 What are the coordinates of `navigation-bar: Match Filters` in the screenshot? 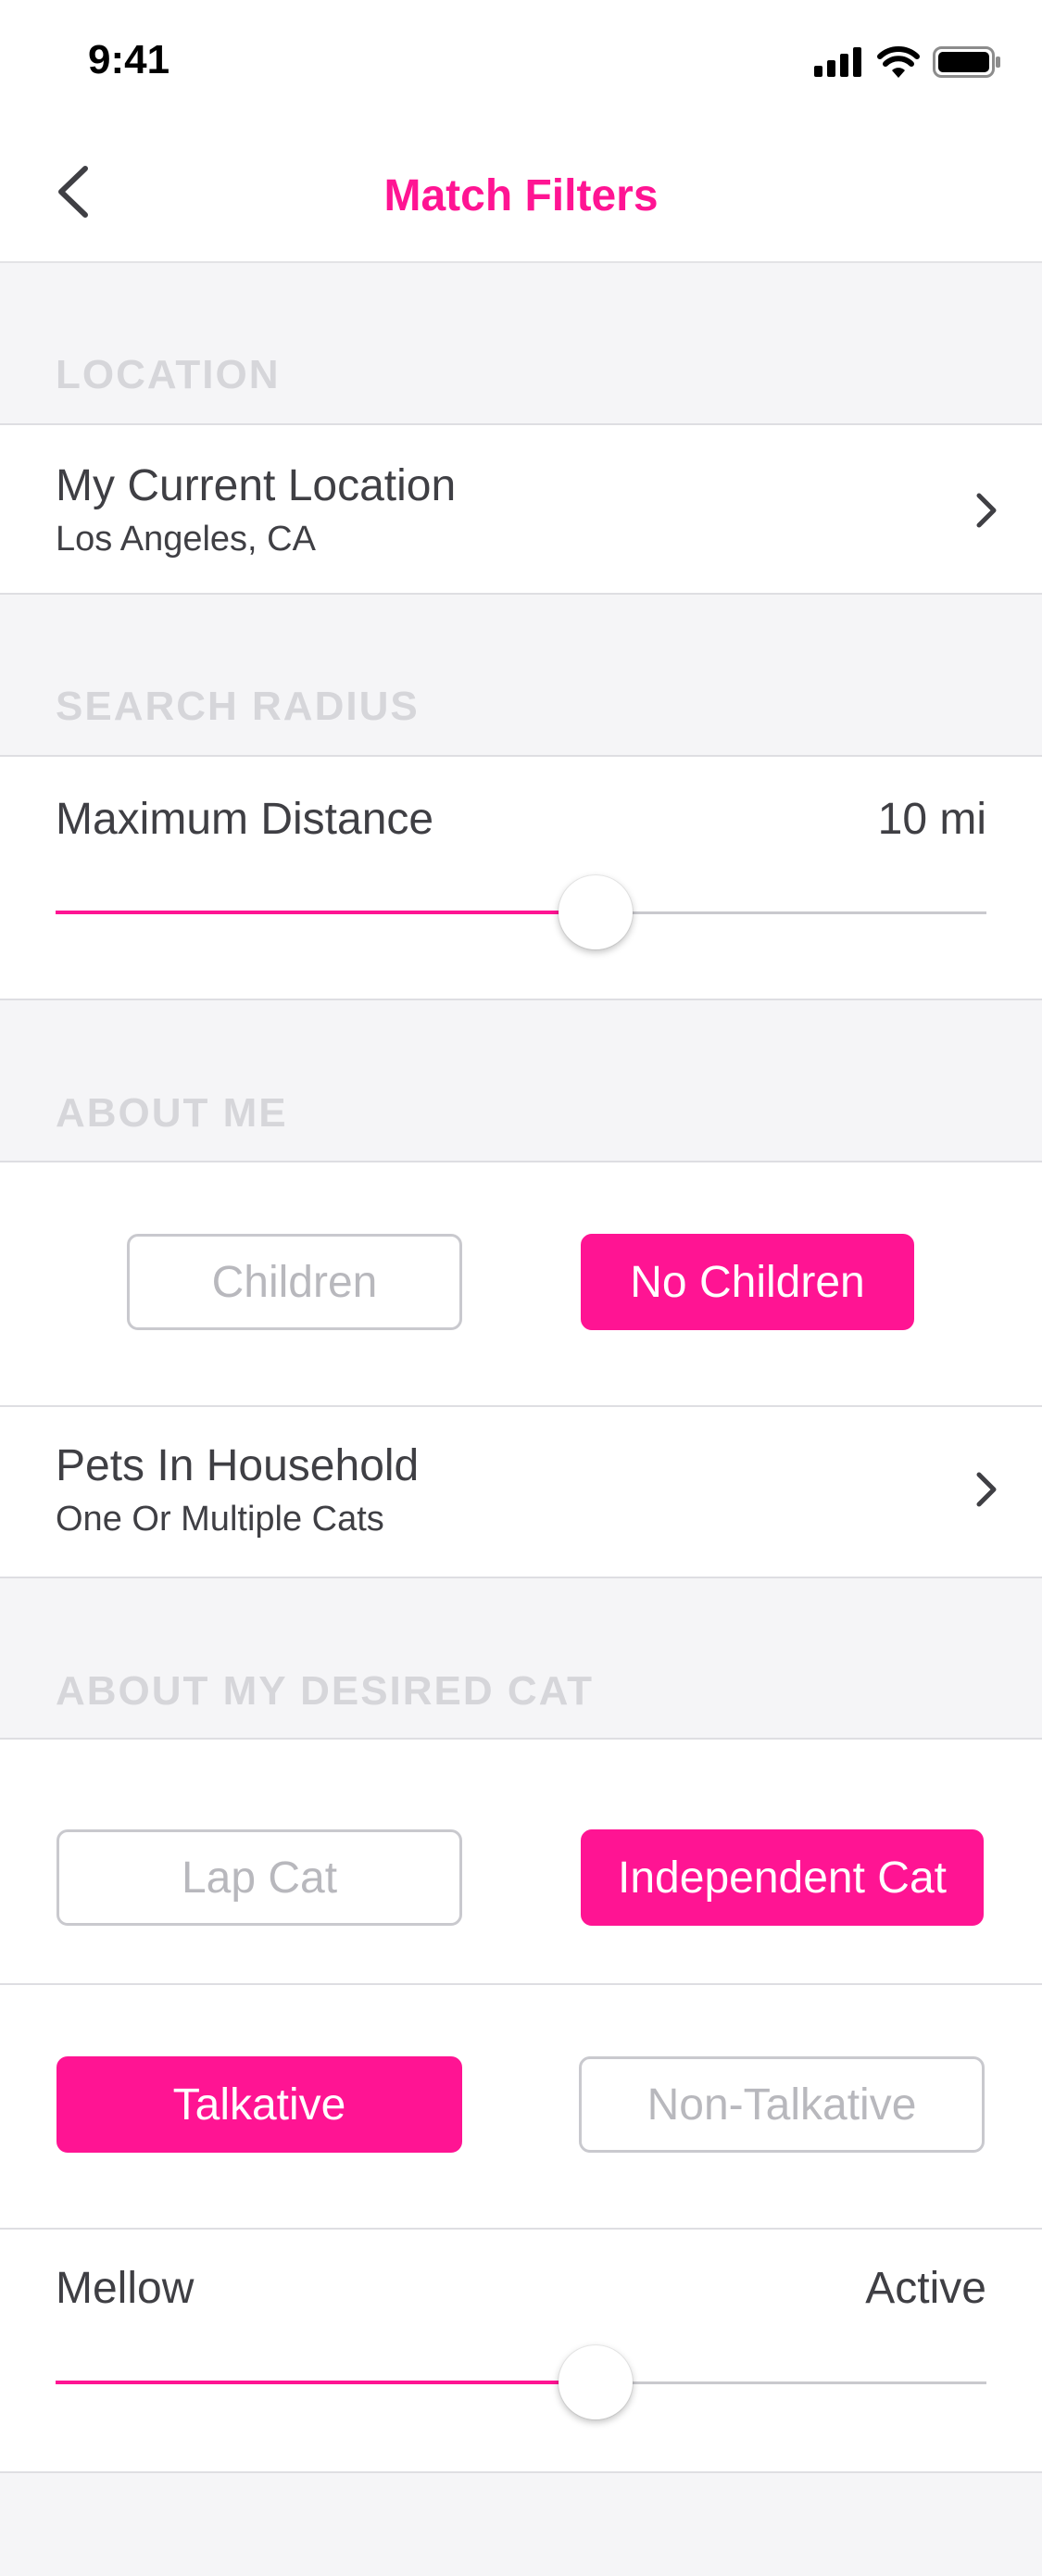 It's located at (521, 192).